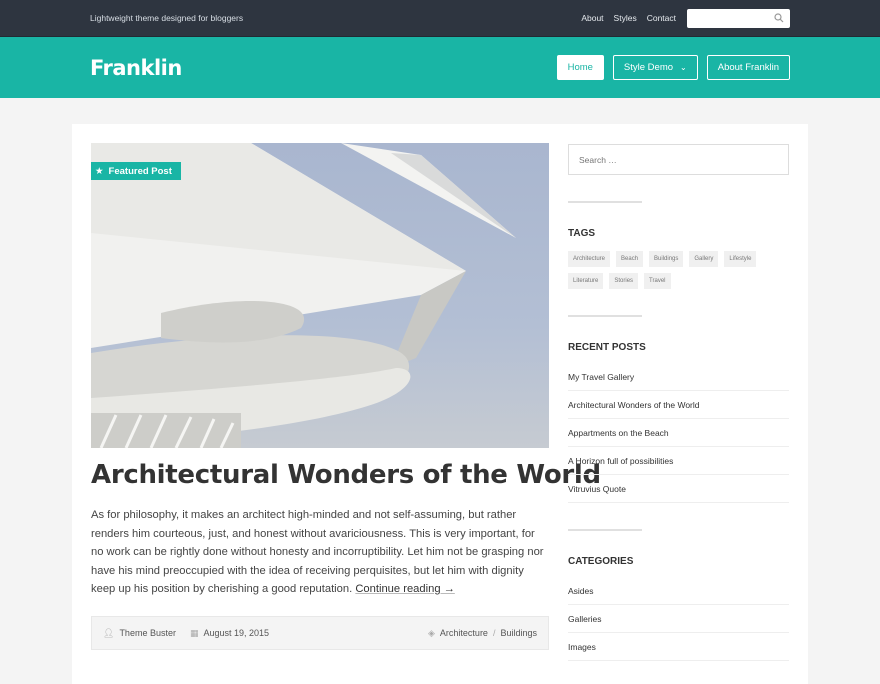  Describe the element at coordinates (601, 561) in the screenshot. I see `categories-title: CATEGORIES` at that location.